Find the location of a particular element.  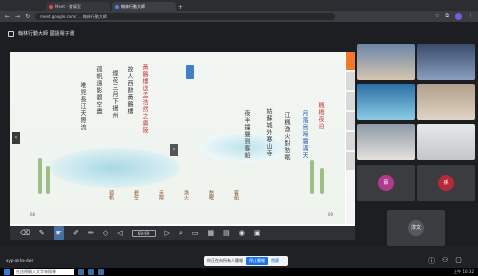

participant-tile: 孫 is located at coordinates (446, 183).